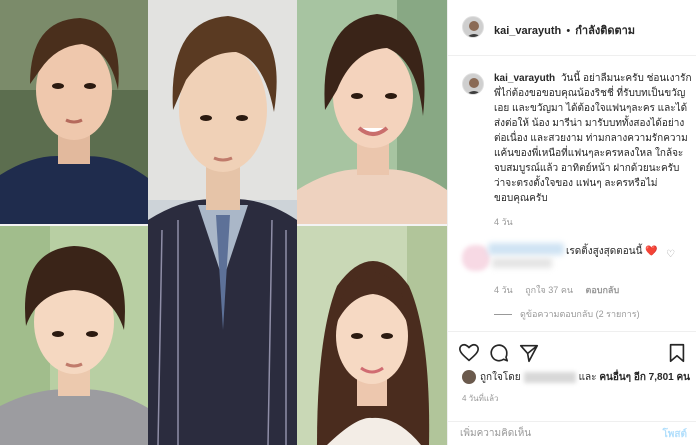  I want to click on avatar, so click(473, 27).